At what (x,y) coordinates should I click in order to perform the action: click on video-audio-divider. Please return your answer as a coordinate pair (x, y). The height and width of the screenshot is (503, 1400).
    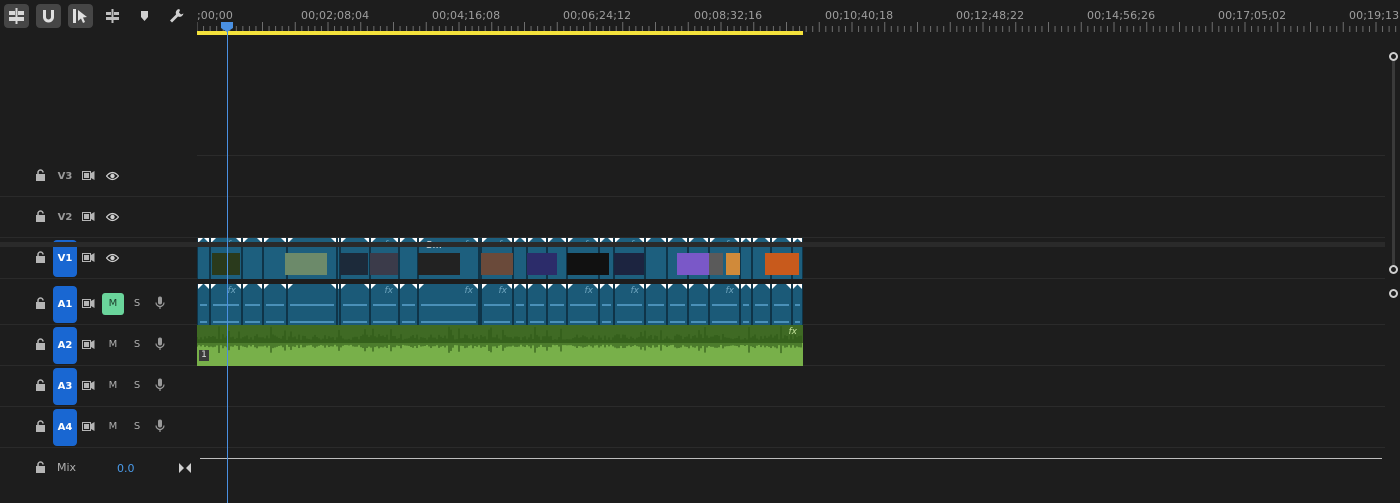
    Looking at the image, I should click on (700, 244).